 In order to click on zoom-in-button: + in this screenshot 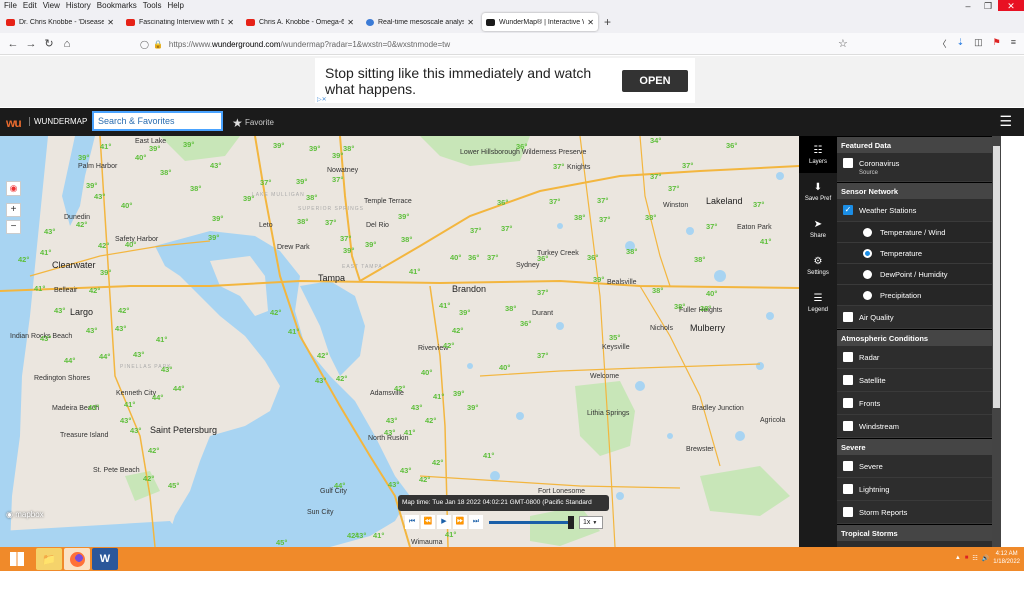, I will do `click(13, 210)`.